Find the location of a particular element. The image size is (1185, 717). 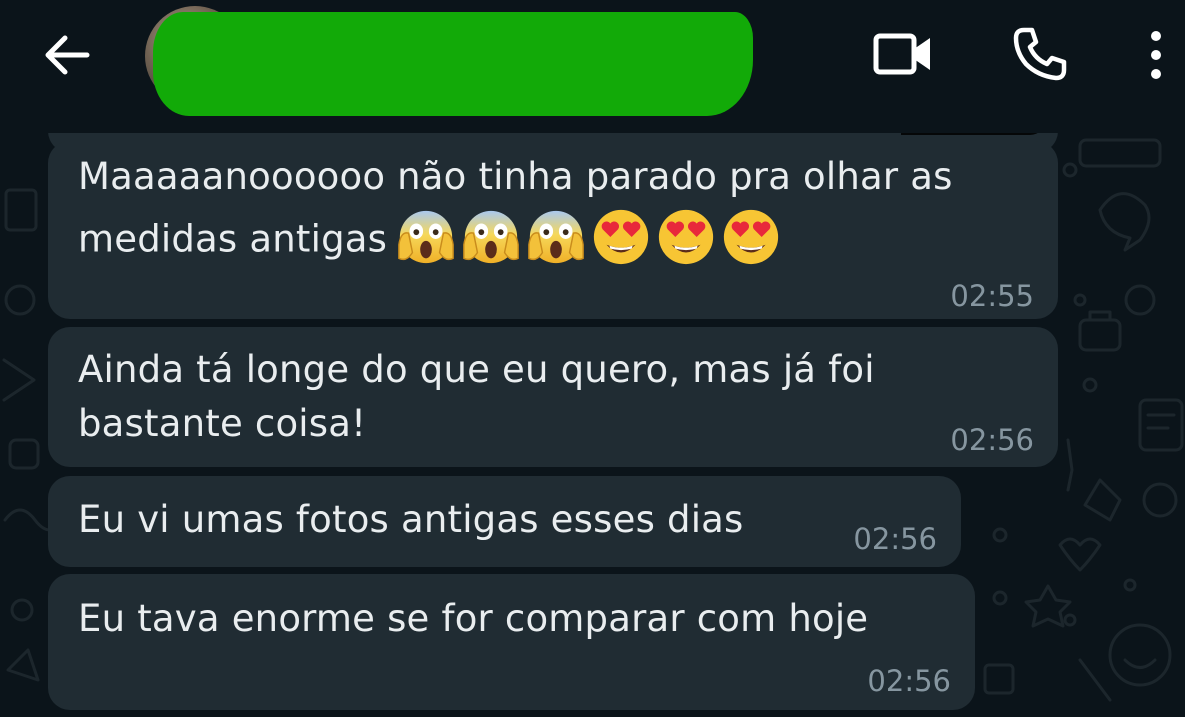

message-text-line: bastante coisa! is located at coordinates (222, 423).